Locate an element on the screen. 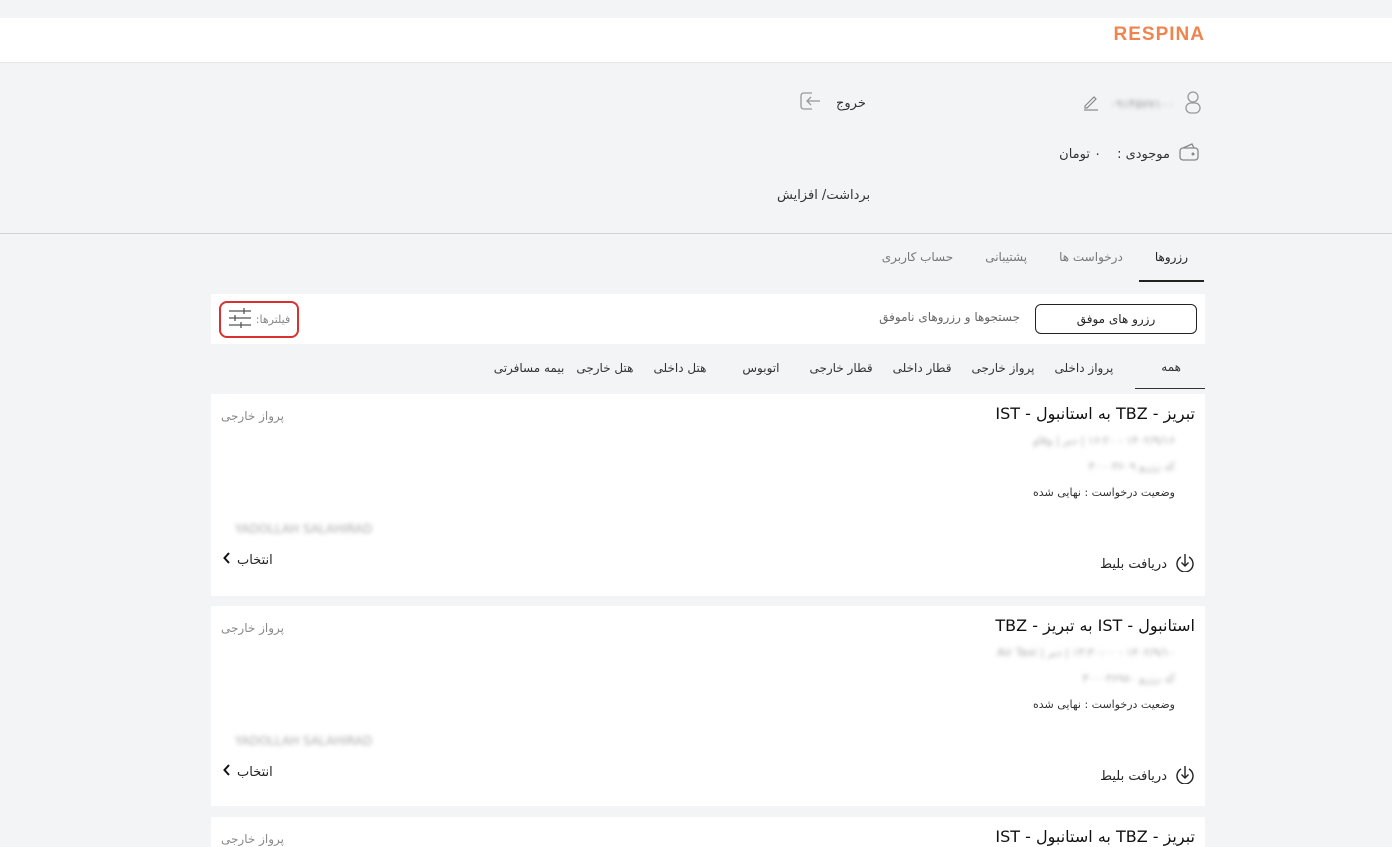 The image size is (1392, 847). phone-row: ۰۹۱۴۵۷۷۱۰۰ is located at coordinates (1142, 104).